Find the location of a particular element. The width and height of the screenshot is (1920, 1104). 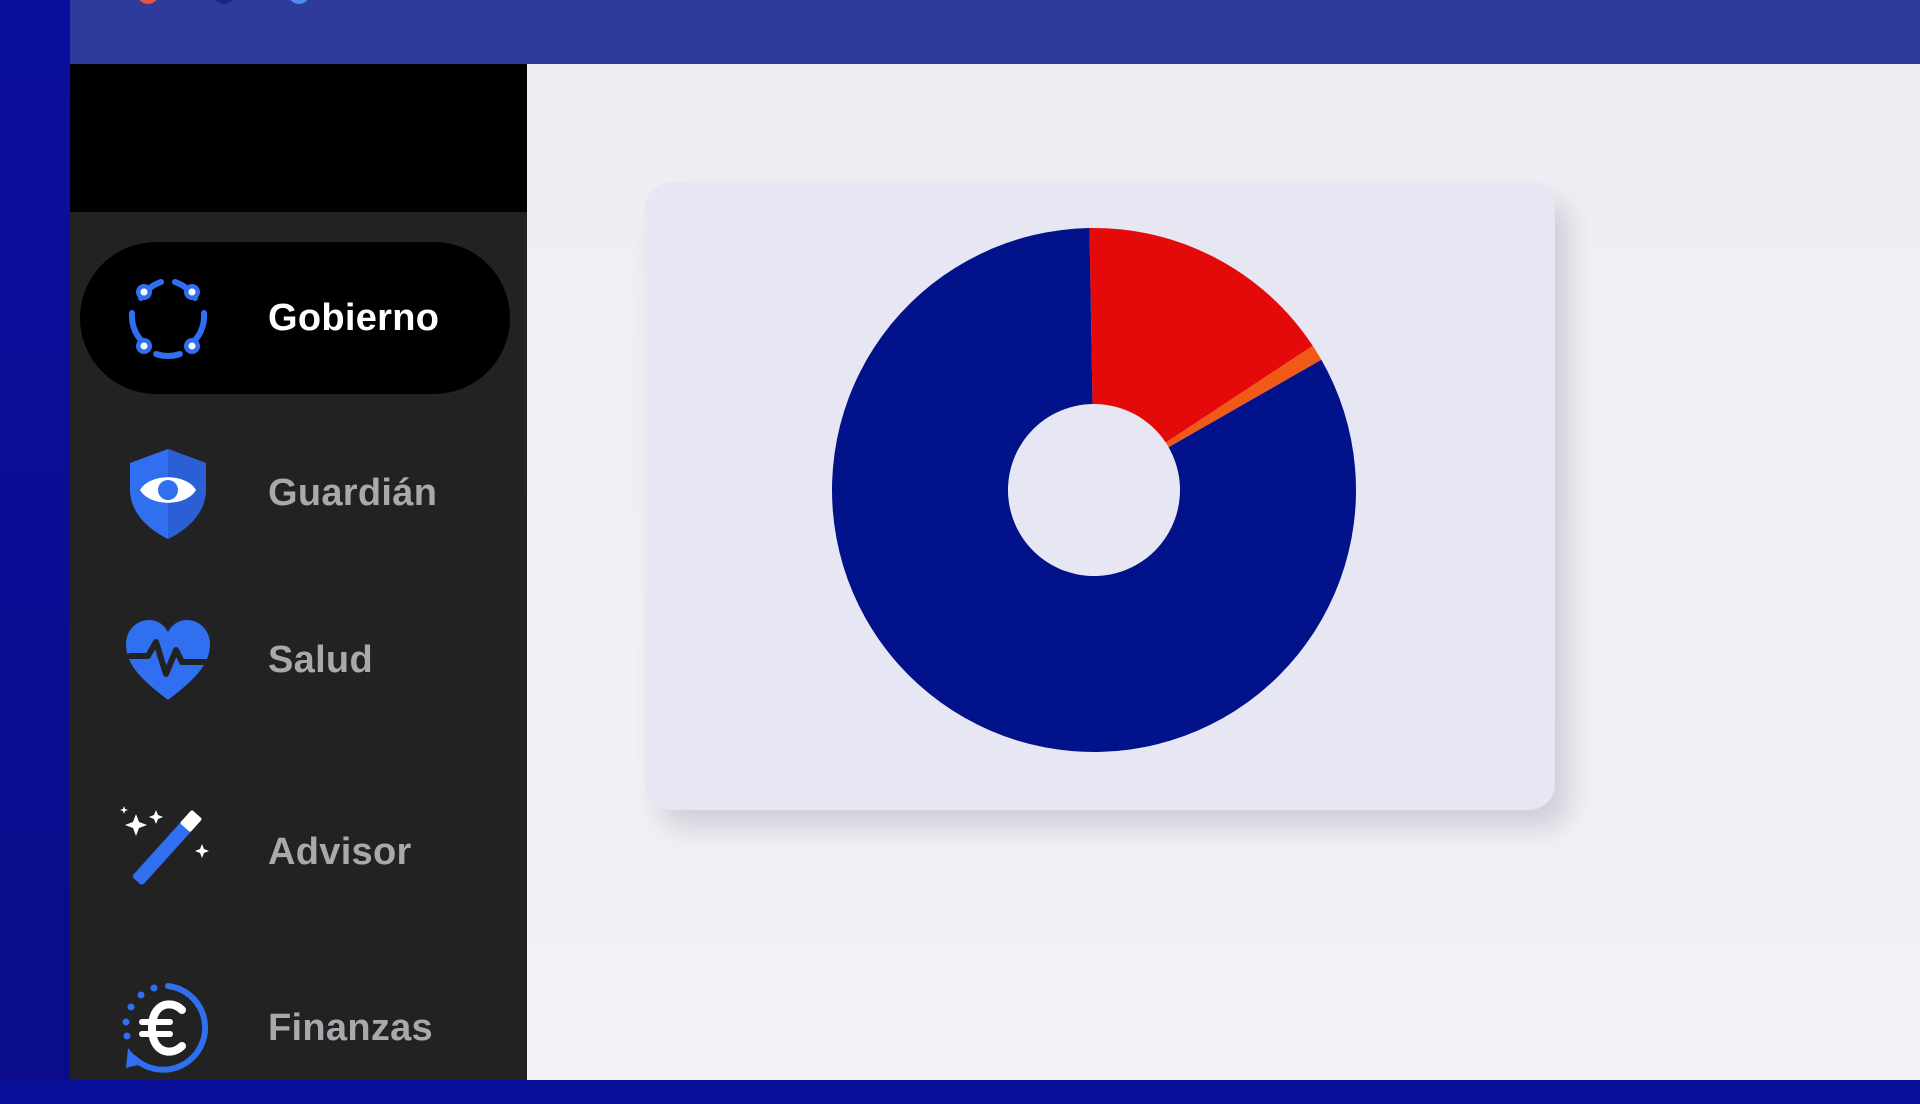

sidebar-item-finanzas: Finanzas is located at coordinates (295, 1028).